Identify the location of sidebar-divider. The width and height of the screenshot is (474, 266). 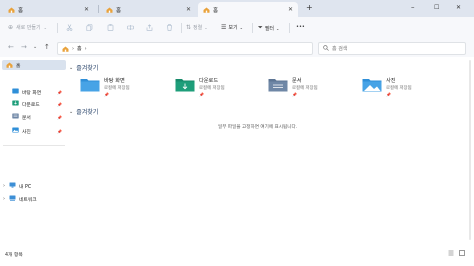
(34, 145).